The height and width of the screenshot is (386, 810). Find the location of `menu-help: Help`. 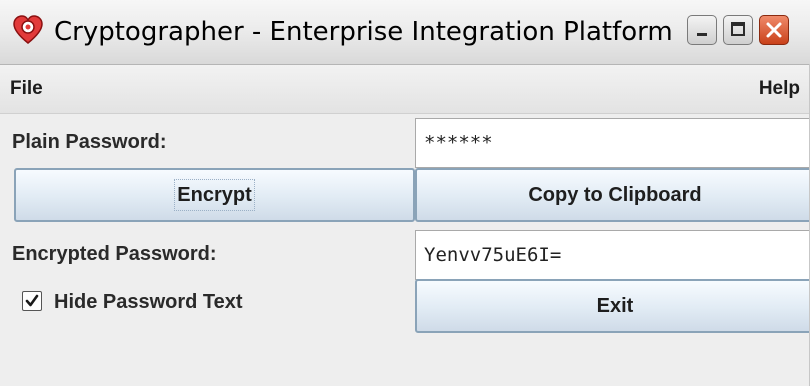

menu-help: Help is located at coordinates (779, 89).